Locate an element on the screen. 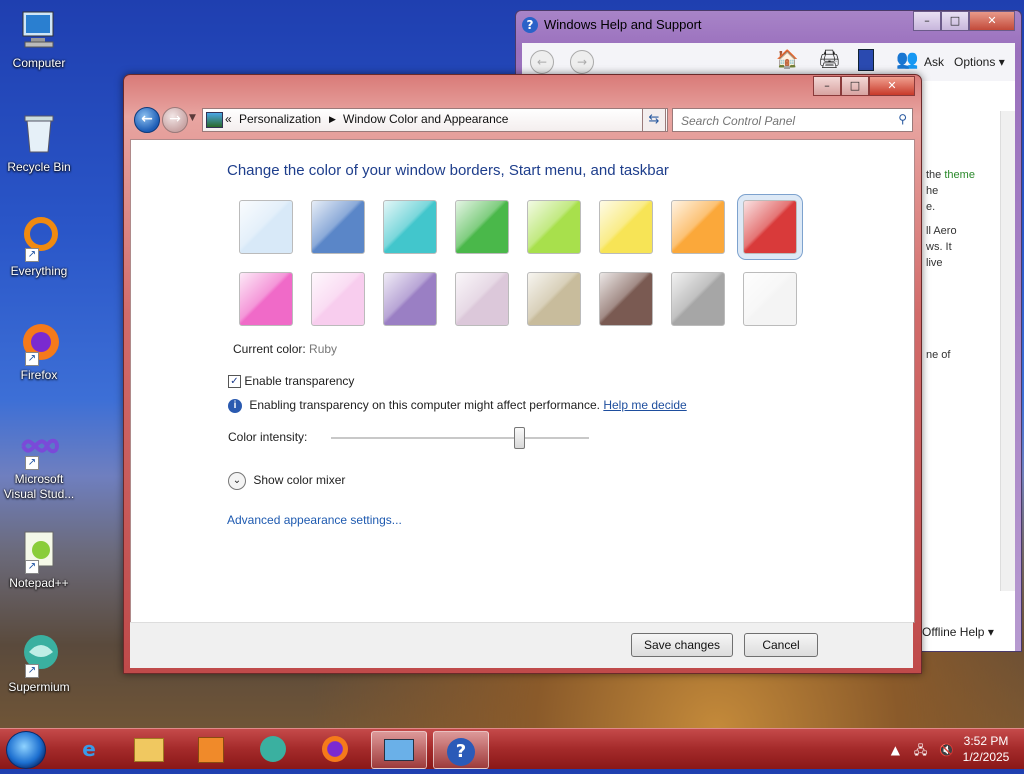 The width and height of the screenshot is (1024, 774). color-intensity-label: Color intensity: is located at coordinates (268, 437).